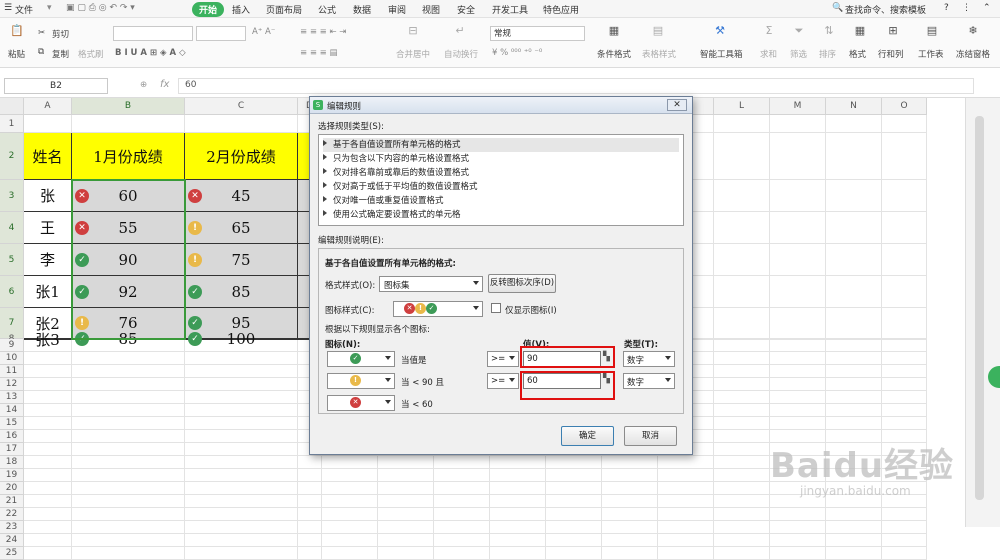 The image size is (1000, 560). Describe the element at coordinates (587, 436) in the screenshot. I see `ok-button: 确定` at that location.